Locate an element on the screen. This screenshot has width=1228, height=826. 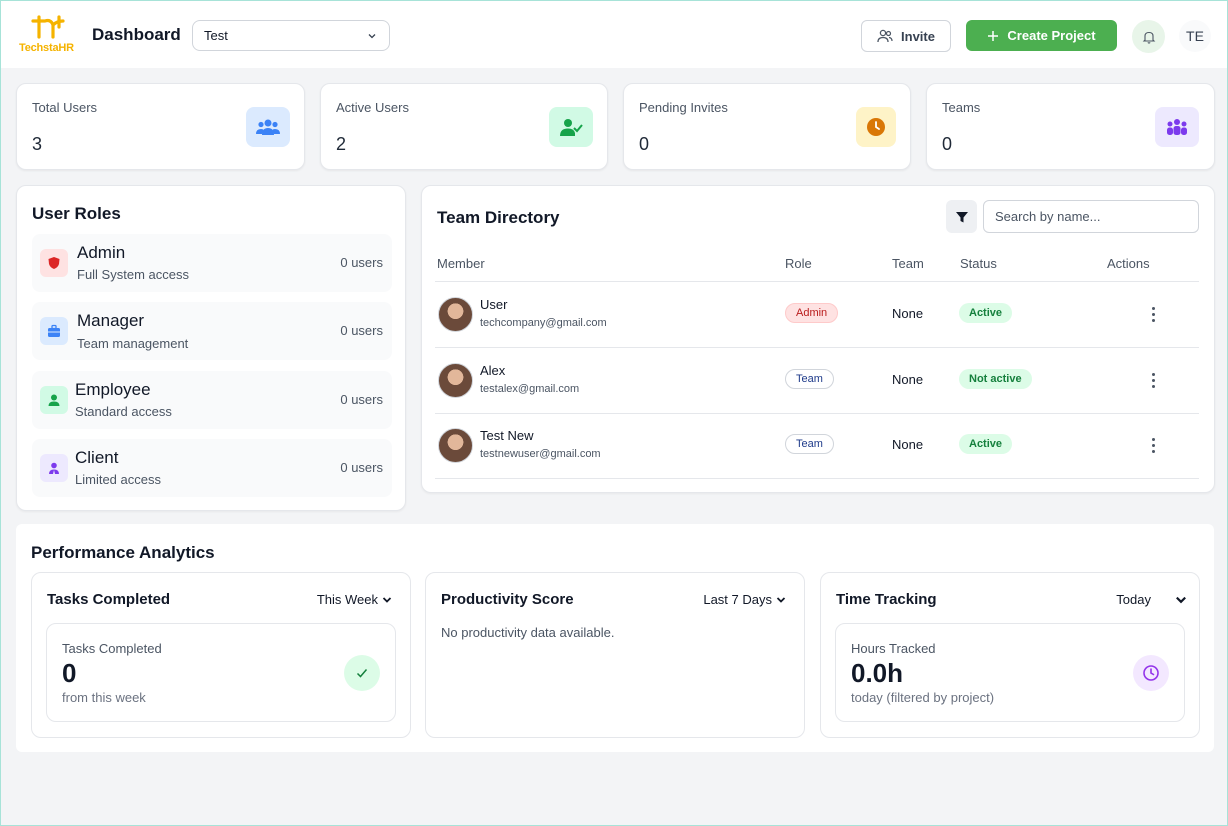
role-name: Employee is located at coordinates (113, 389).